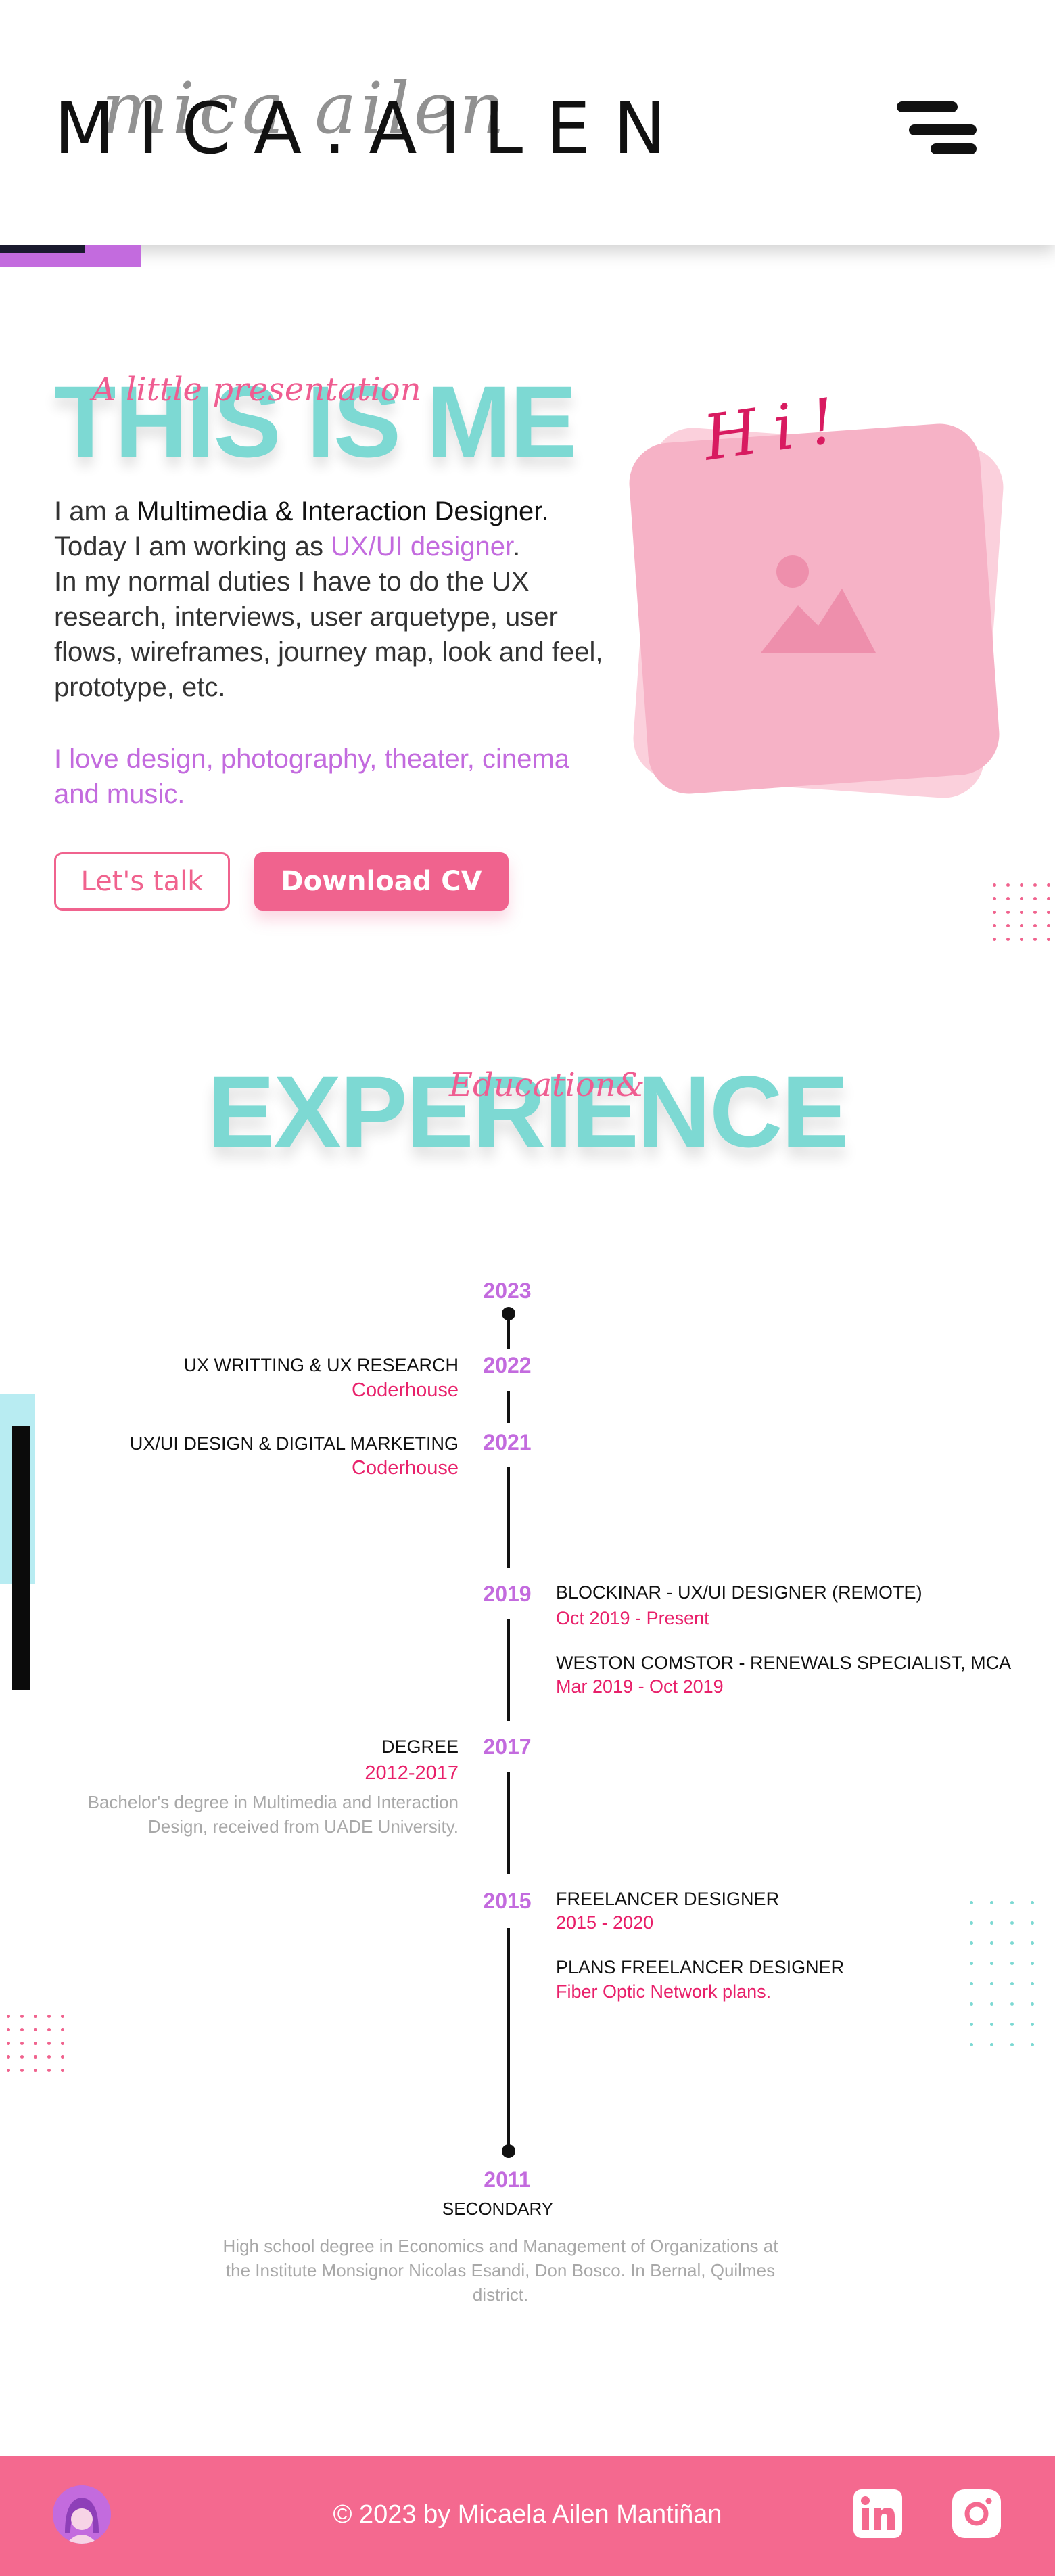  What do you see at coordinates (507, 1746) in the screenshot?
I see `year-2017: 2017` at bounding box center [507, 1746].